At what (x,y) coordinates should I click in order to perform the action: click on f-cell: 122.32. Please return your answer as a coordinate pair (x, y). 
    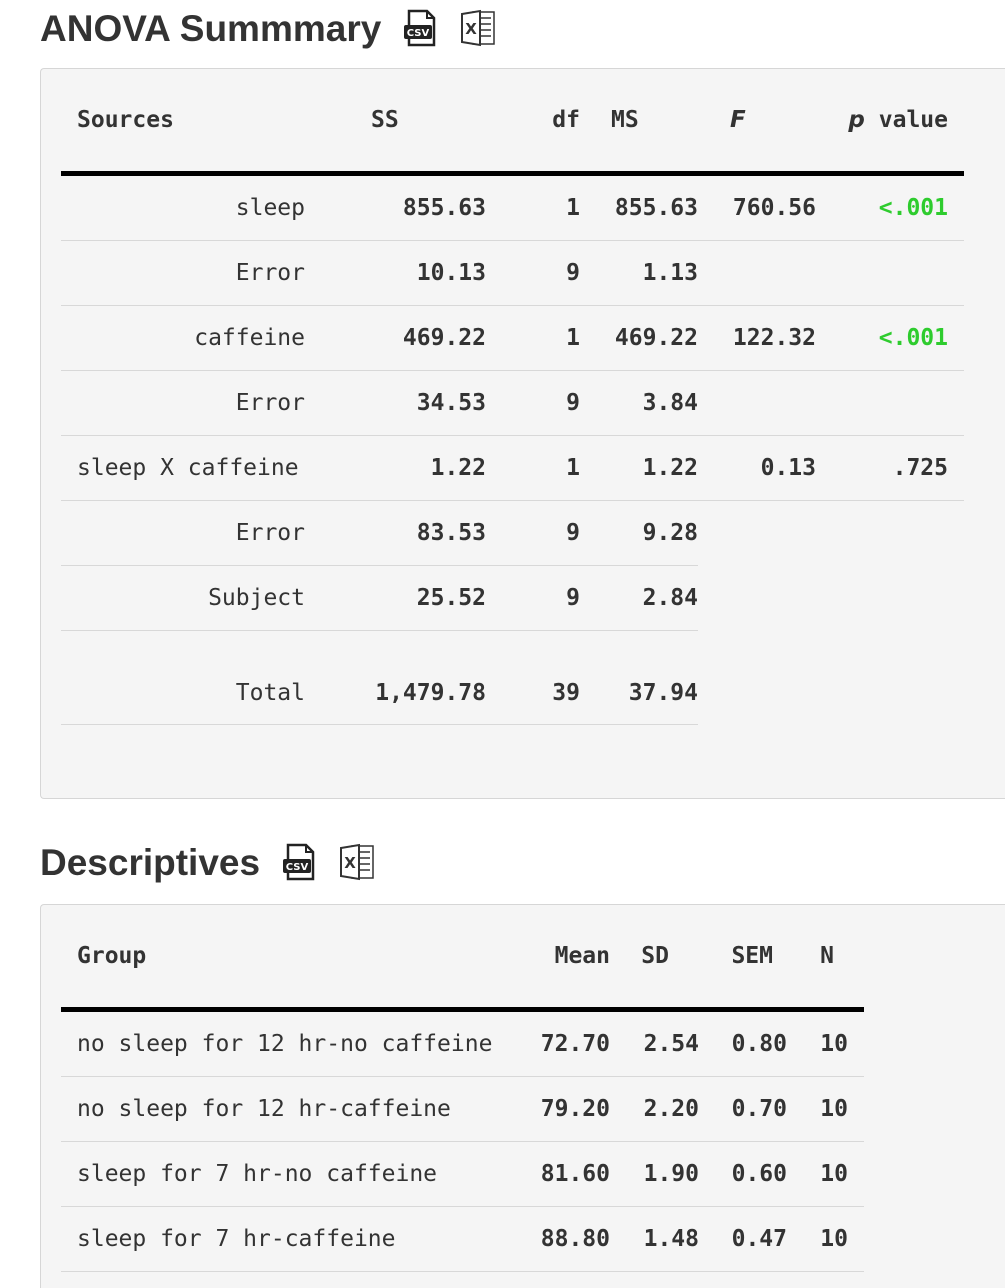
    Looking at the image, I should click on (757, 338).